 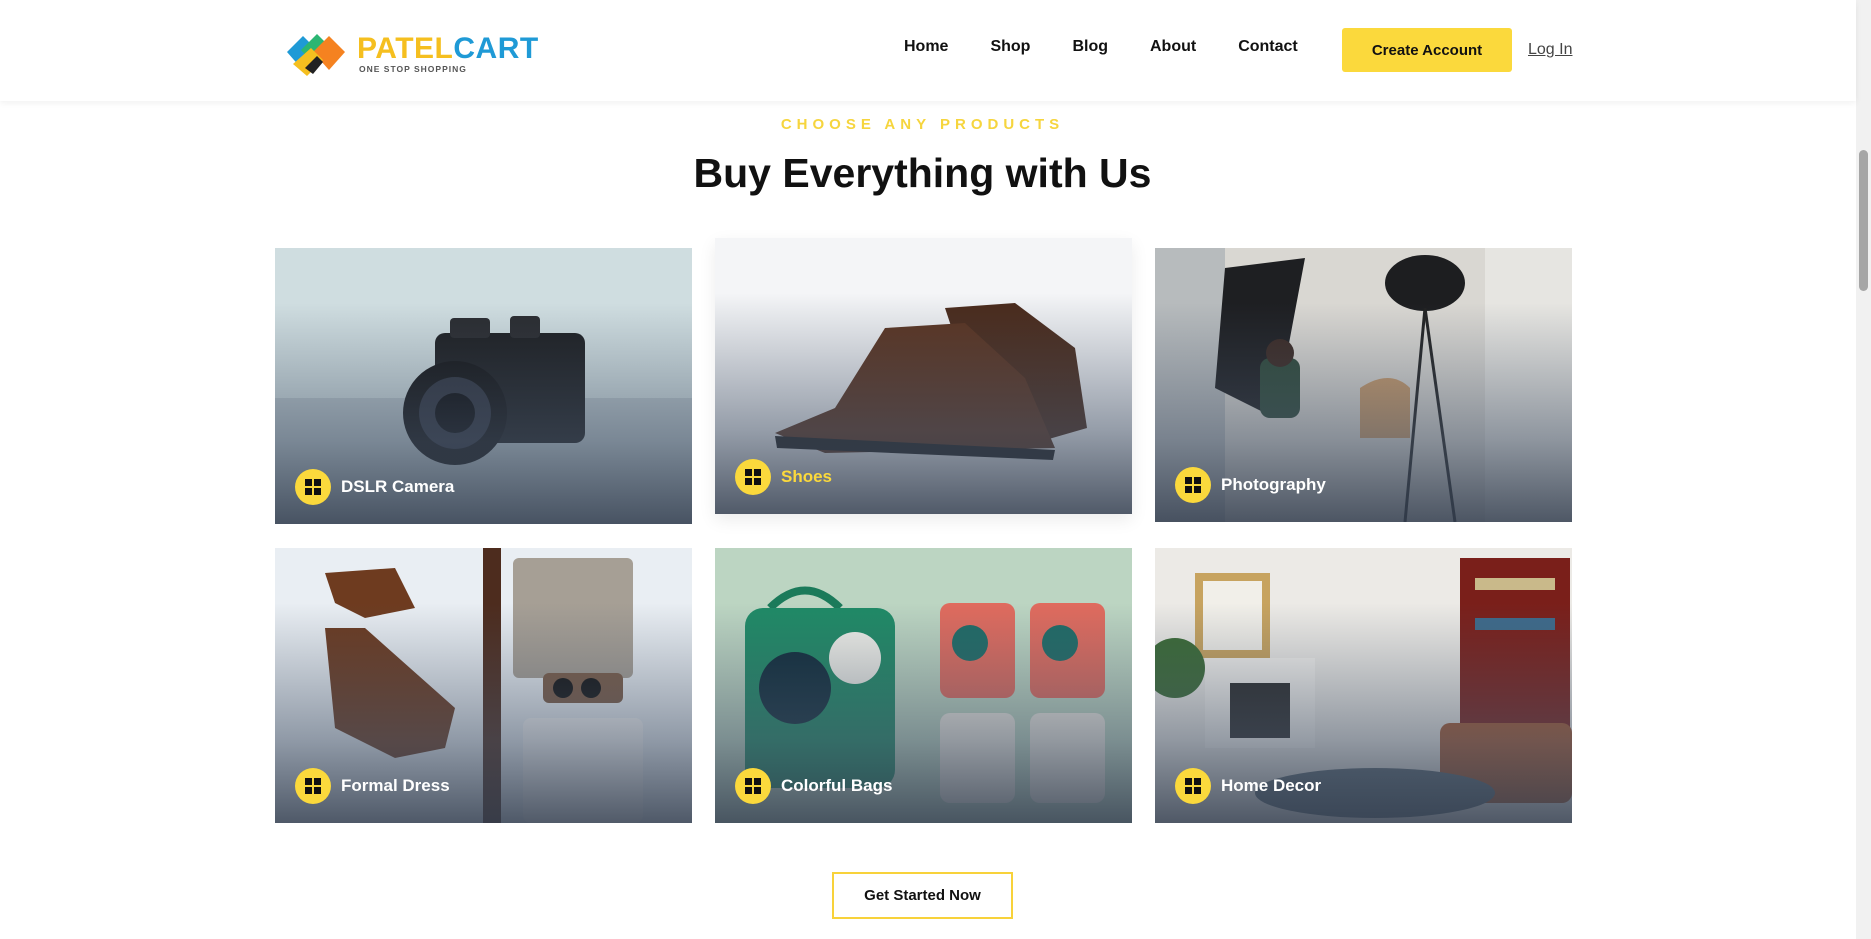 What do you see at coordinates (1090, 47) in the screenshot?
I see `nav-blog: Blog` at bounding box center [1090, 47].